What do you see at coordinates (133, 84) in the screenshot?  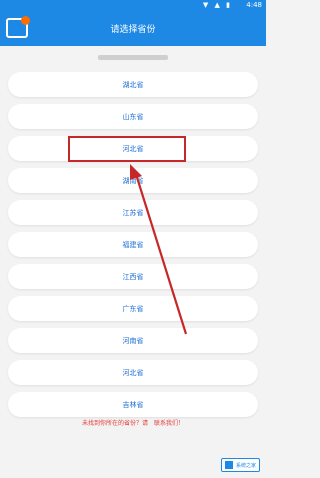 I see `province-item-1: 湖北省` at bounding box center [133, 84].